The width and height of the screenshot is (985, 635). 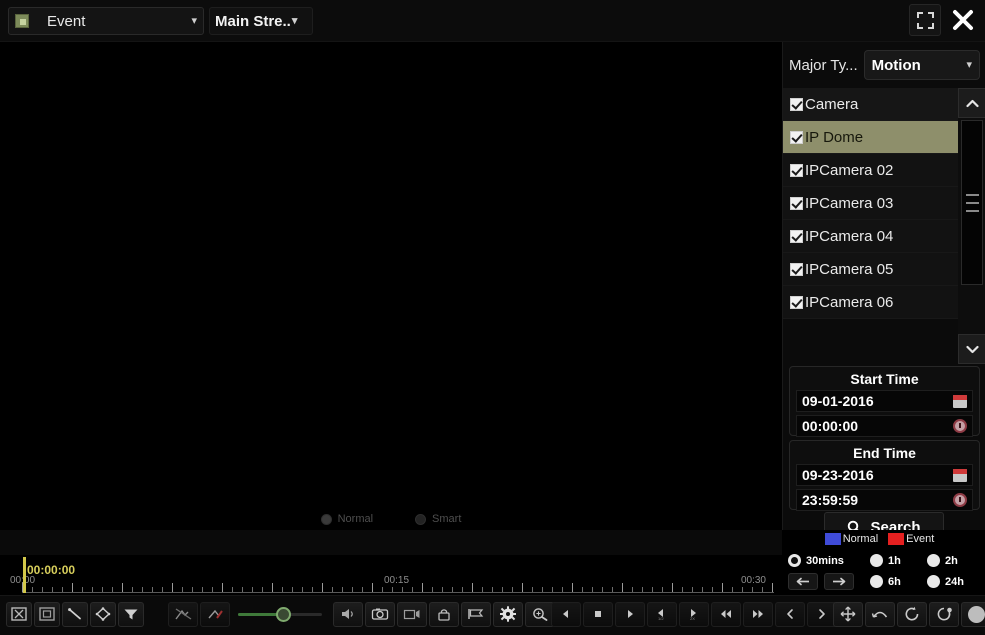 I want to click on event-type-dropdown: Event ▾, so click(x=106, y=21).